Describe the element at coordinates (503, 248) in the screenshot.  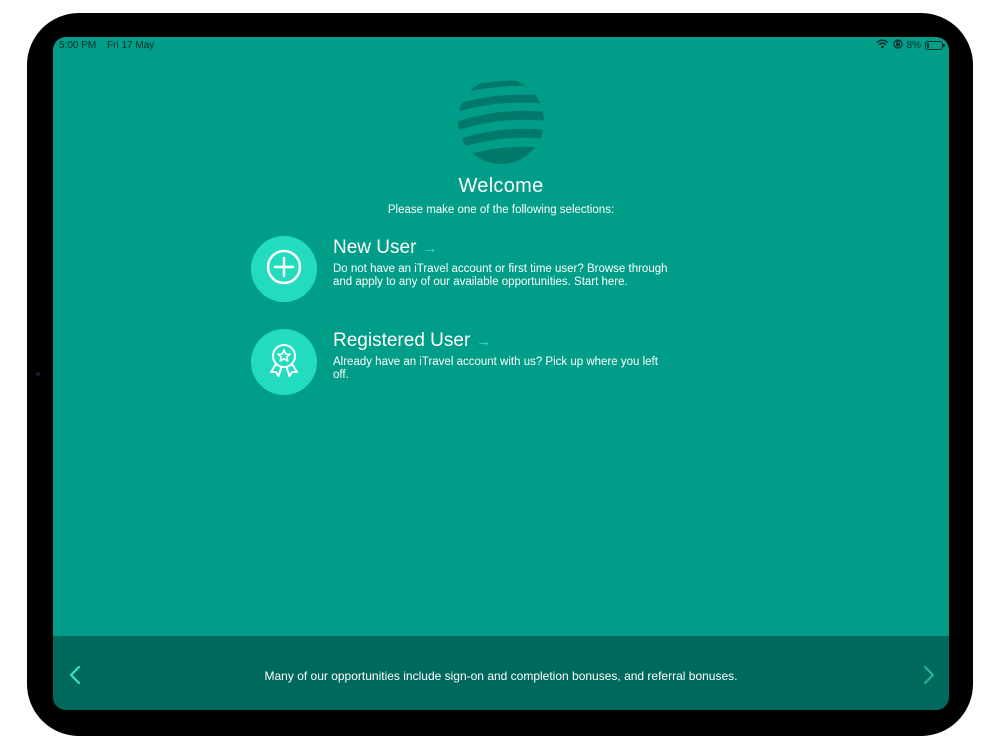
I see `new-user-heading: New User →` at that location.